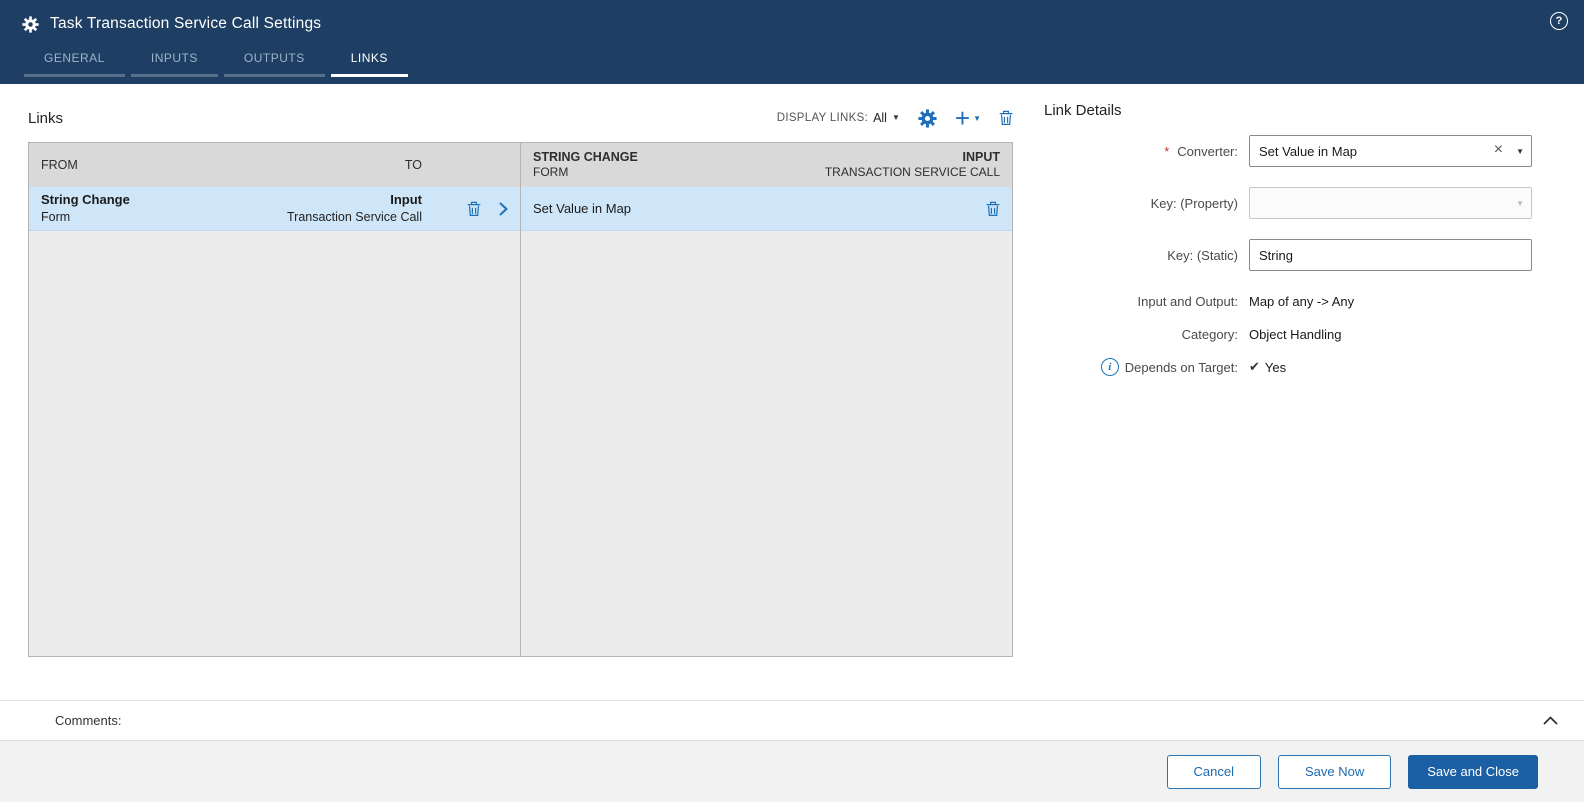 This screenshot has height=802, width=1584. Describe the element at coordinates (582, 208) in the screenshot. I see `converter-row-label: Set Value in Map` at that location.